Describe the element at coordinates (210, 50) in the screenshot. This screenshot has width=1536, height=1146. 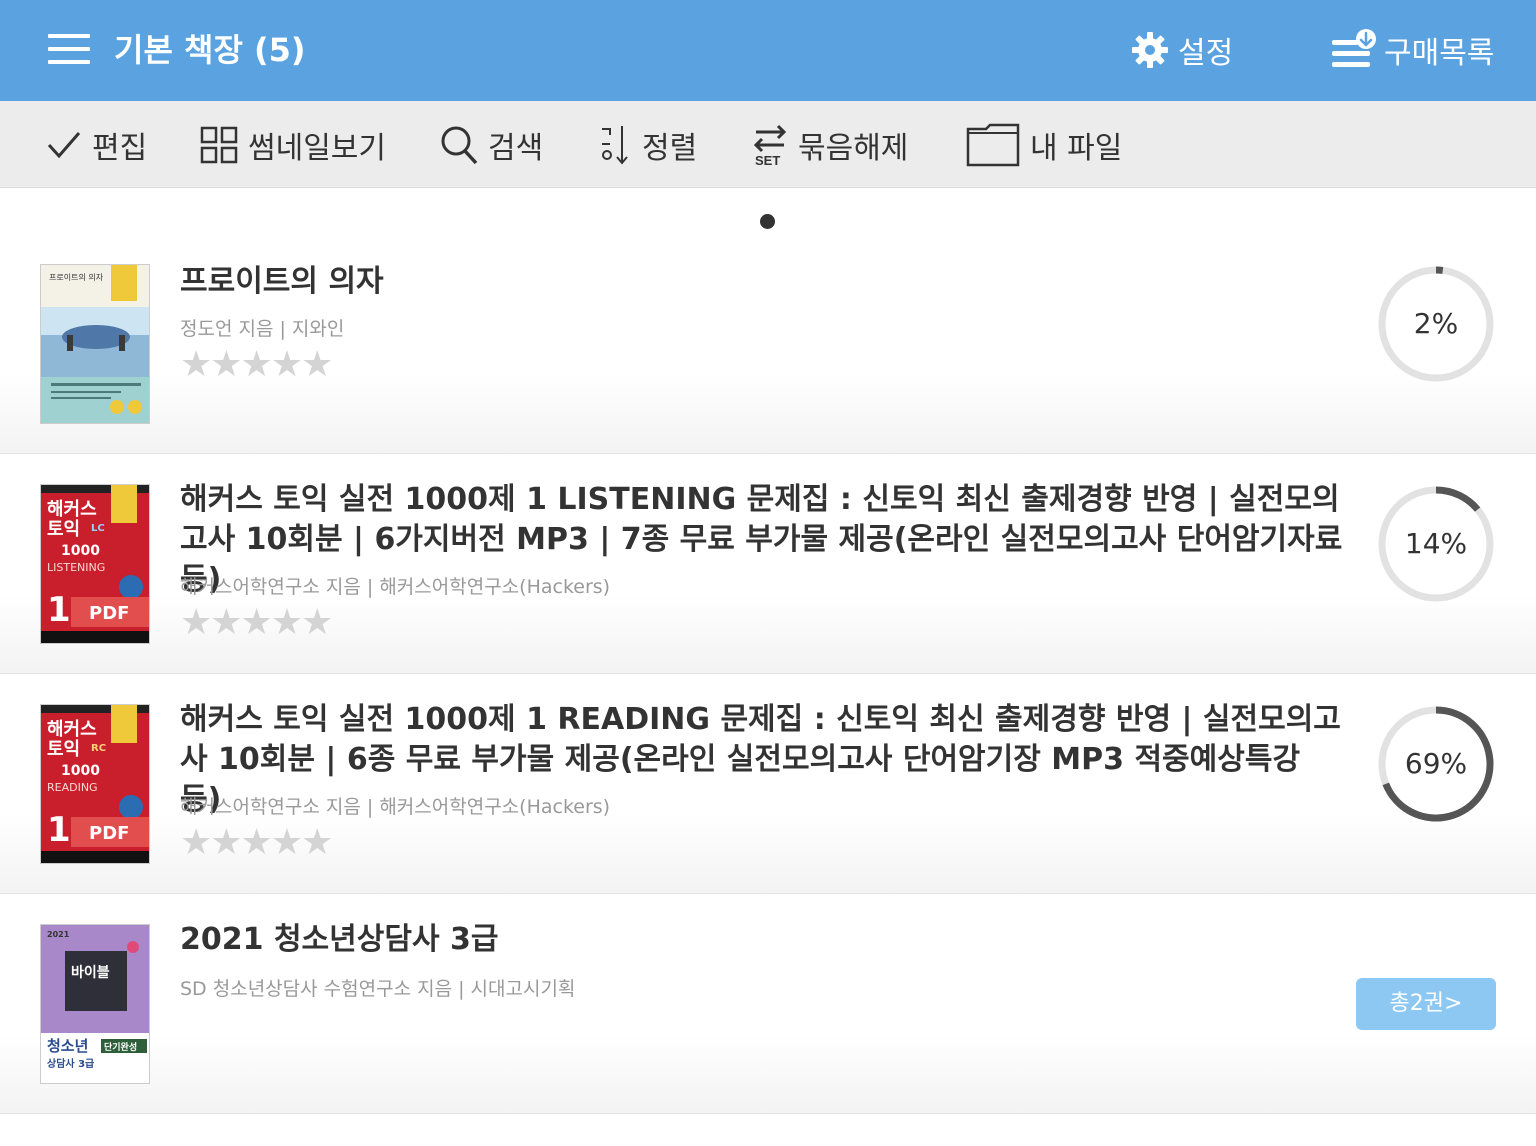
I see `shelf-title: 기본 책장 (5)` at that location.